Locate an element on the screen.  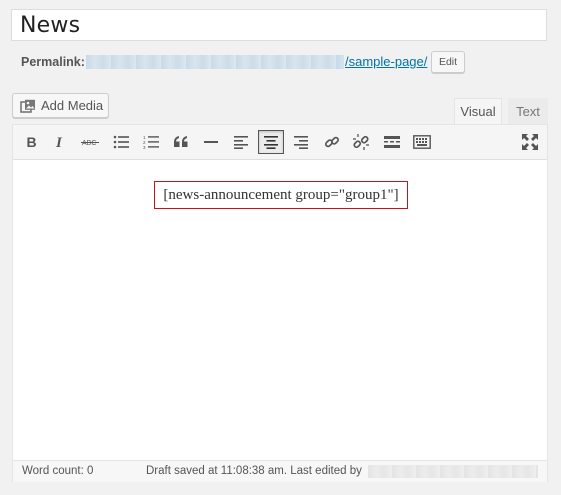
keyboard-icon is located at coordinates (422, 142).